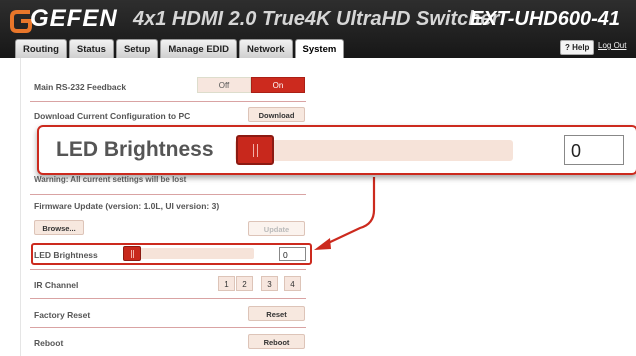  What do you see at coordinates (62, 315) in the screenshot?
I see `factory-reset-label: Factory Reset` at bounding box center [62, 315].